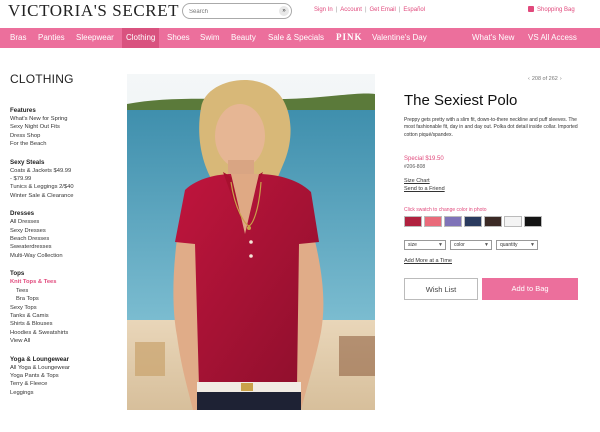  What do you see at coordinates (65, 119) in the screenshot?
I see `sidebar-item-whats-new-spring: What's New for Spring` at bounding box center [65, 119].